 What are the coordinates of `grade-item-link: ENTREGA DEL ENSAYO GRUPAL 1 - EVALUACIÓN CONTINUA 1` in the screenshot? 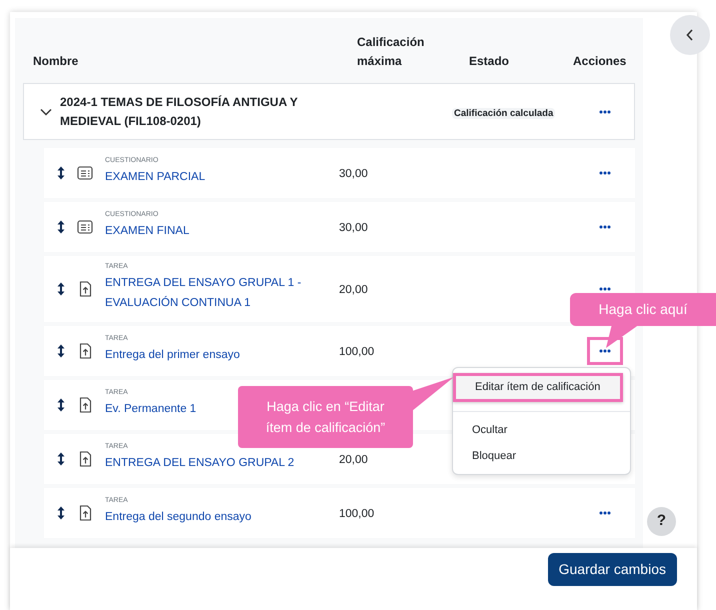 It's located at (205, 293).